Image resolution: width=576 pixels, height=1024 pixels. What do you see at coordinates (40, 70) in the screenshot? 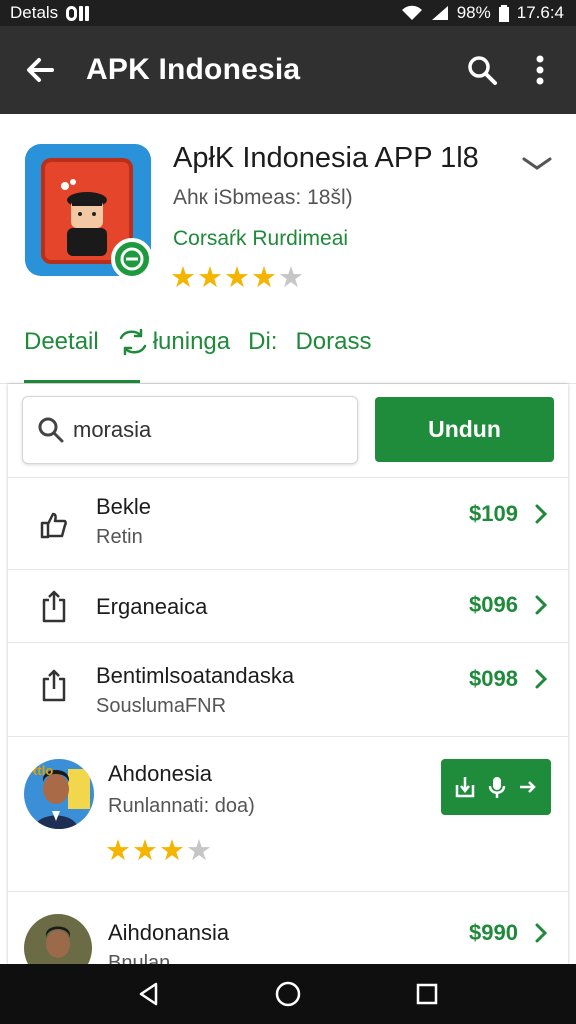
I see `arrow-back-icon` at bounding box center [40, 70].